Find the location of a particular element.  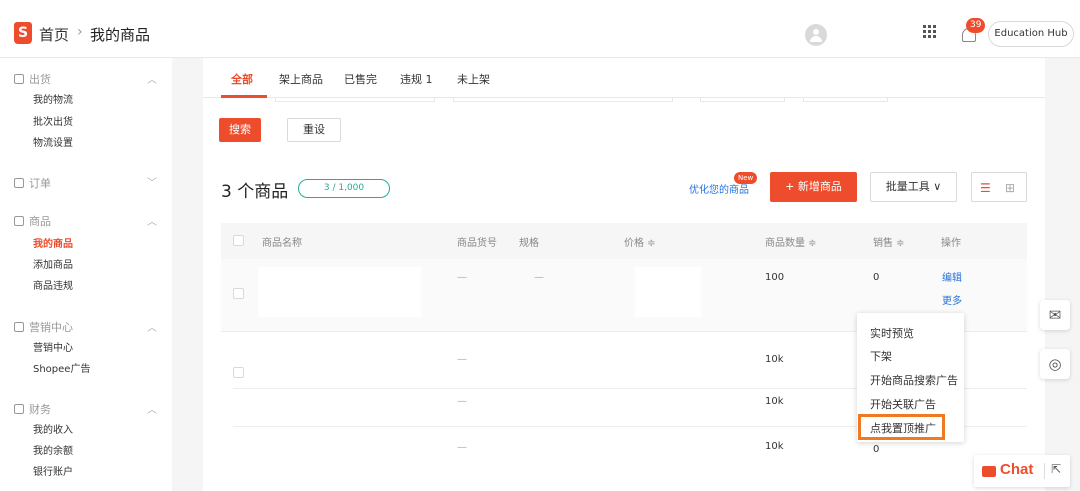

grid-view-icon: ⊞ is located at coordinates (1010, 188).